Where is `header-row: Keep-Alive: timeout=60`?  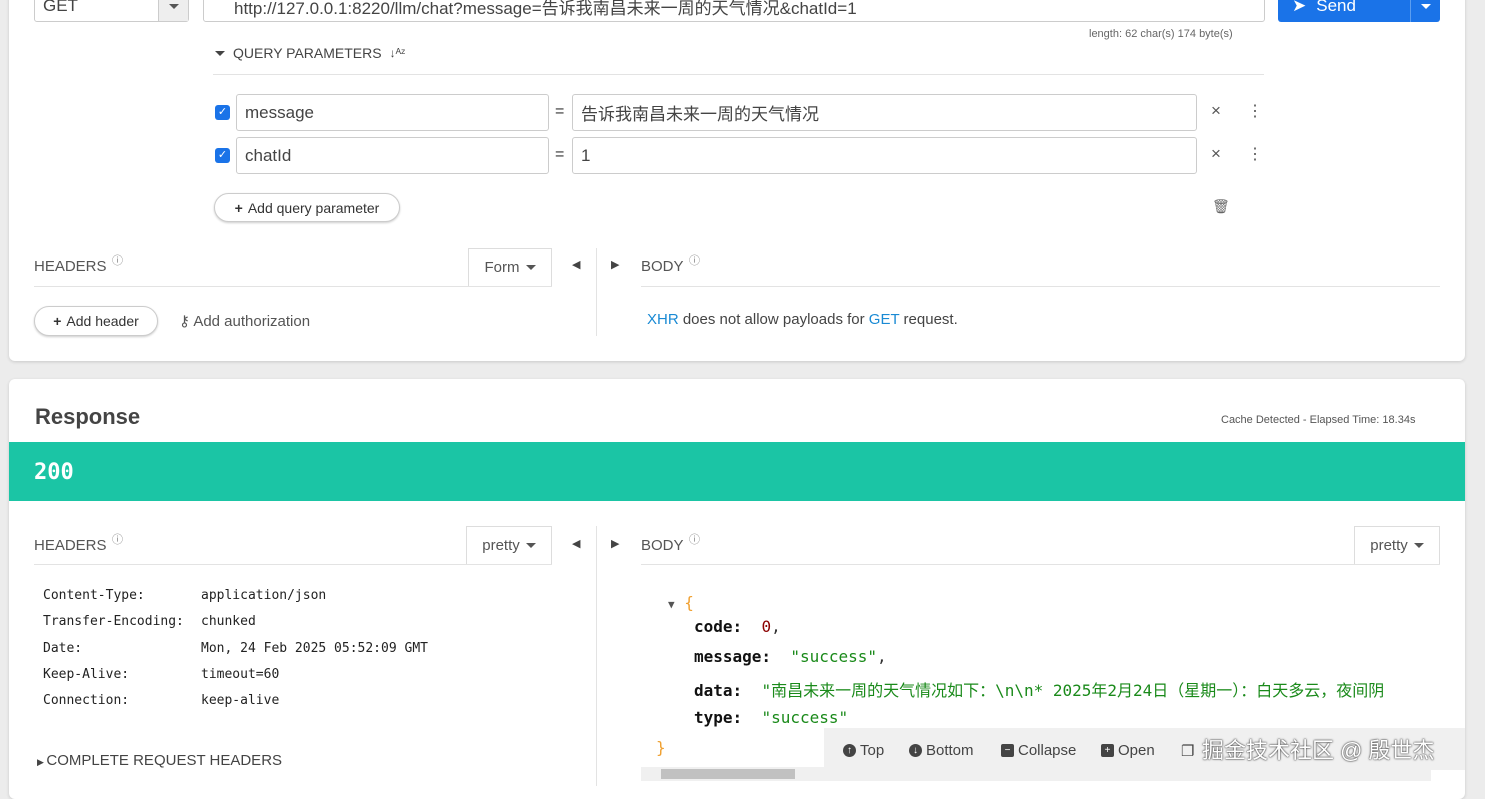 header-row: Keep-Alive: timeout=60 is located at coordinates (161, 674).